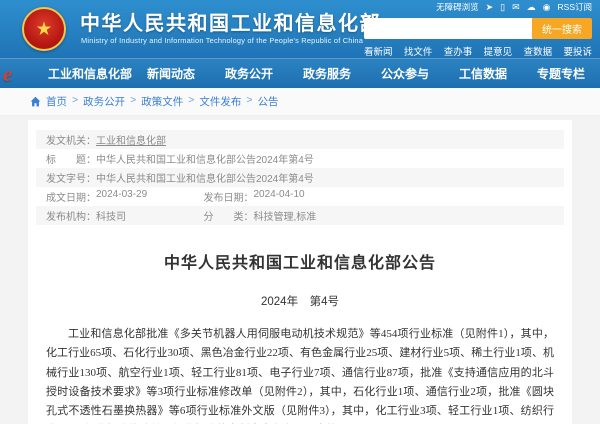 This screenshot has width=600, height=424. What do you see at coordinates (547, 7) in the screenshot?
I see `weibo-icon: ◉` at bounding box center [547, 7].